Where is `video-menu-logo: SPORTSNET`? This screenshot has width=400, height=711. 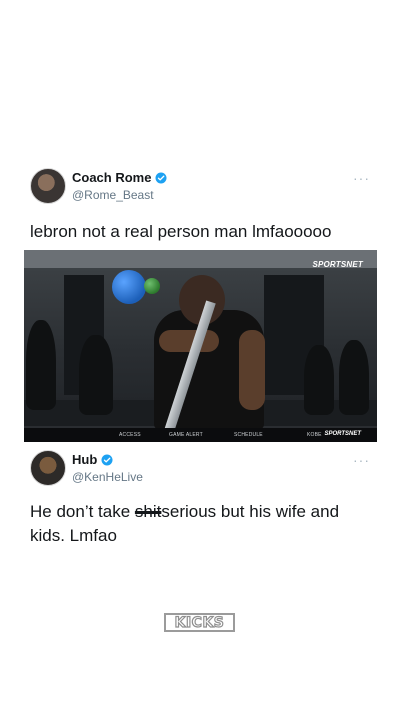 video-menu-logo: SPORTSNET is located at coordinates (342, 434).